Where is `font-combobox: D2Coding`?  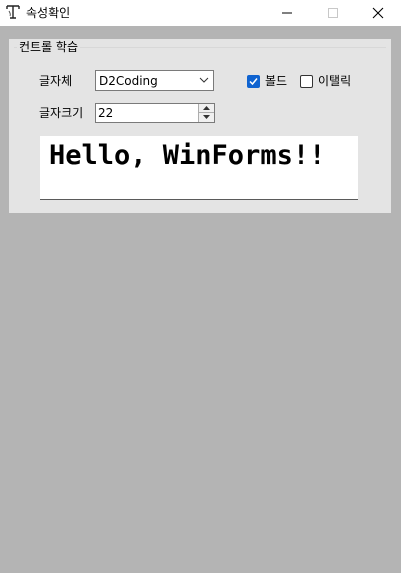 font-combobox: D2Coding is located at coordinates (154, 80).